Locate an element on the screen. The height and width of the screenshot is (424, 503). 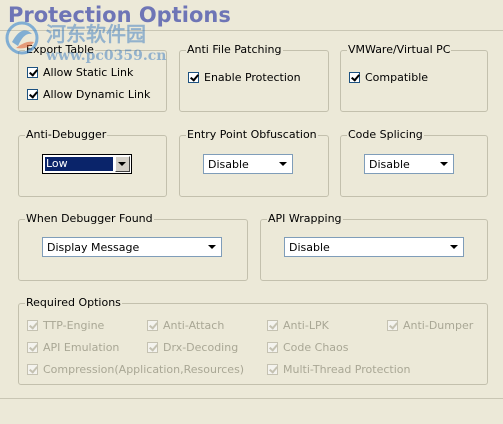
allow-dynamic-link-label: Allow Dynamic Link is located at coordinates (97, 94).